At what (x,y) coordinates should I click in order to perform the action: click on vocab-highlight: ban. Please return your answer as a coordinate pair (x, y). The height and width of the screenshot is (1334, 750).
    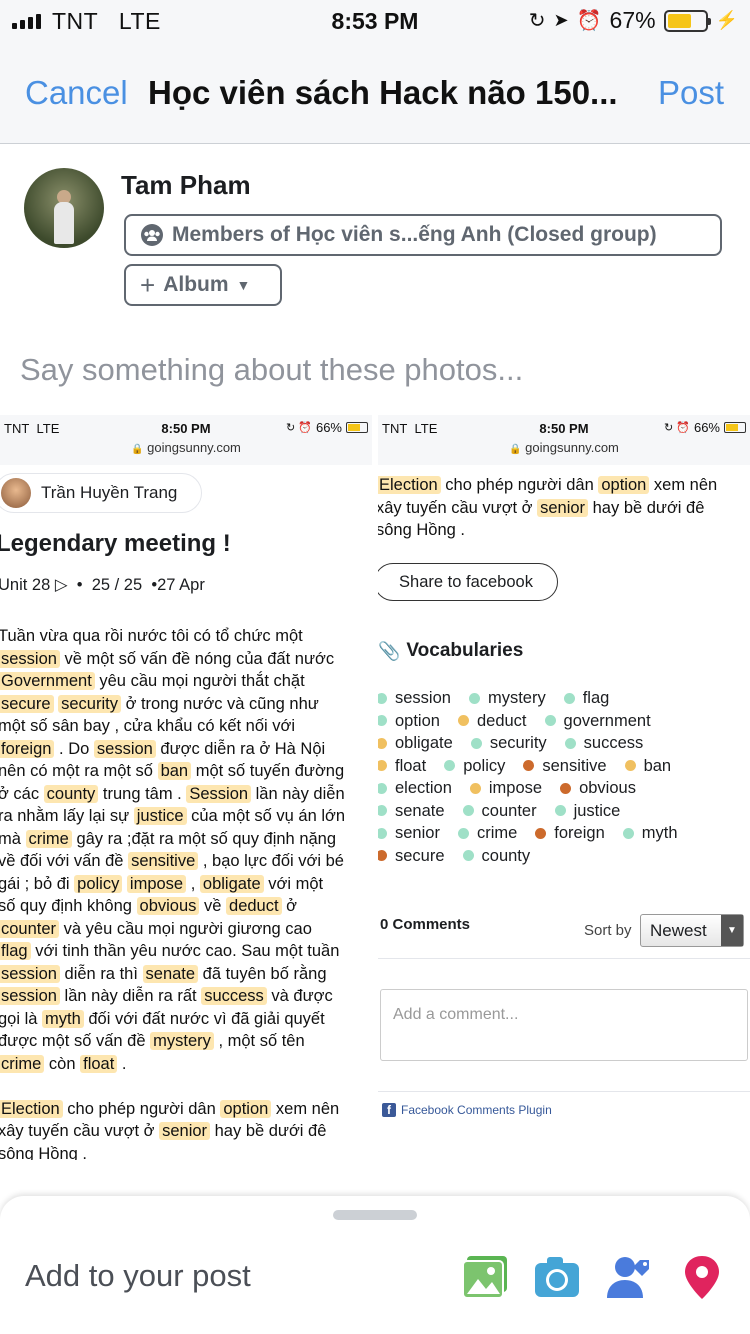
    Looking at the image, I should click on (174, 771).